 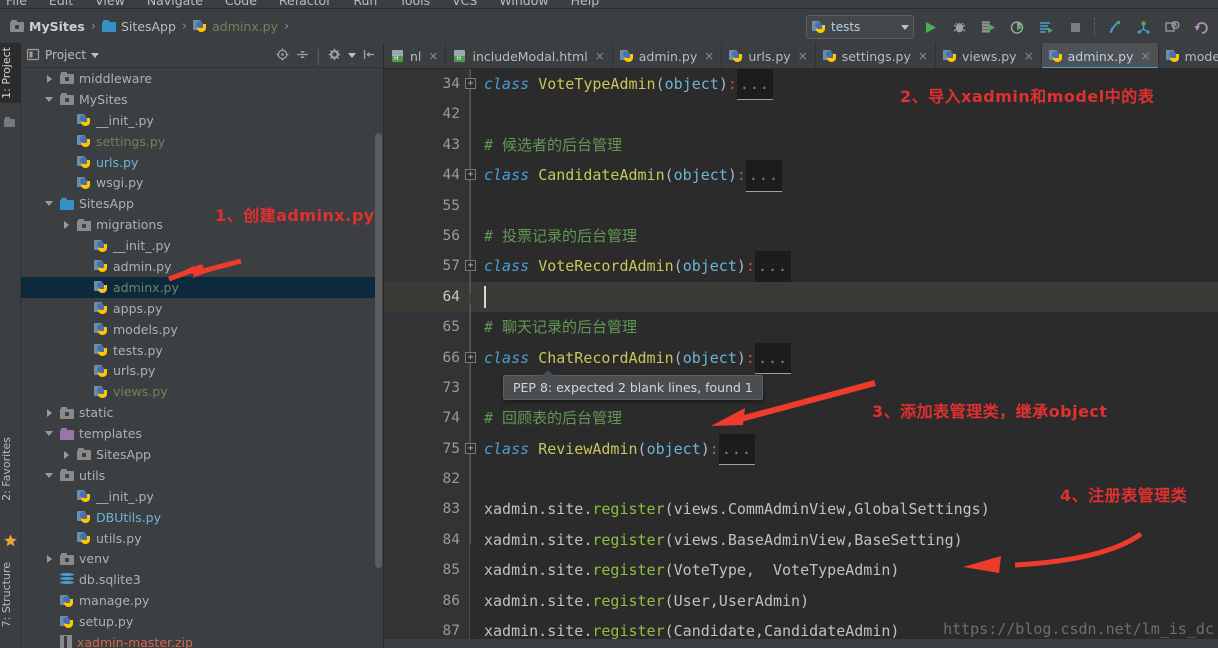 What do you see at coordinates (200, 412) in the screenshot?
I see `tree-item-static: static` at bounding box center [200, 412].